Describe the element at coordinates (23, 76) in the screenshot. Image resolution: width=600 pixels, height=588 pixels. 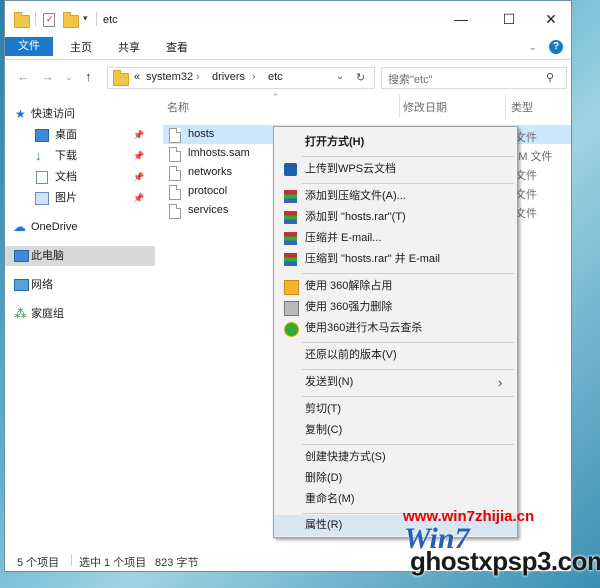
I see `back-arrow-icon: ←` at that location.